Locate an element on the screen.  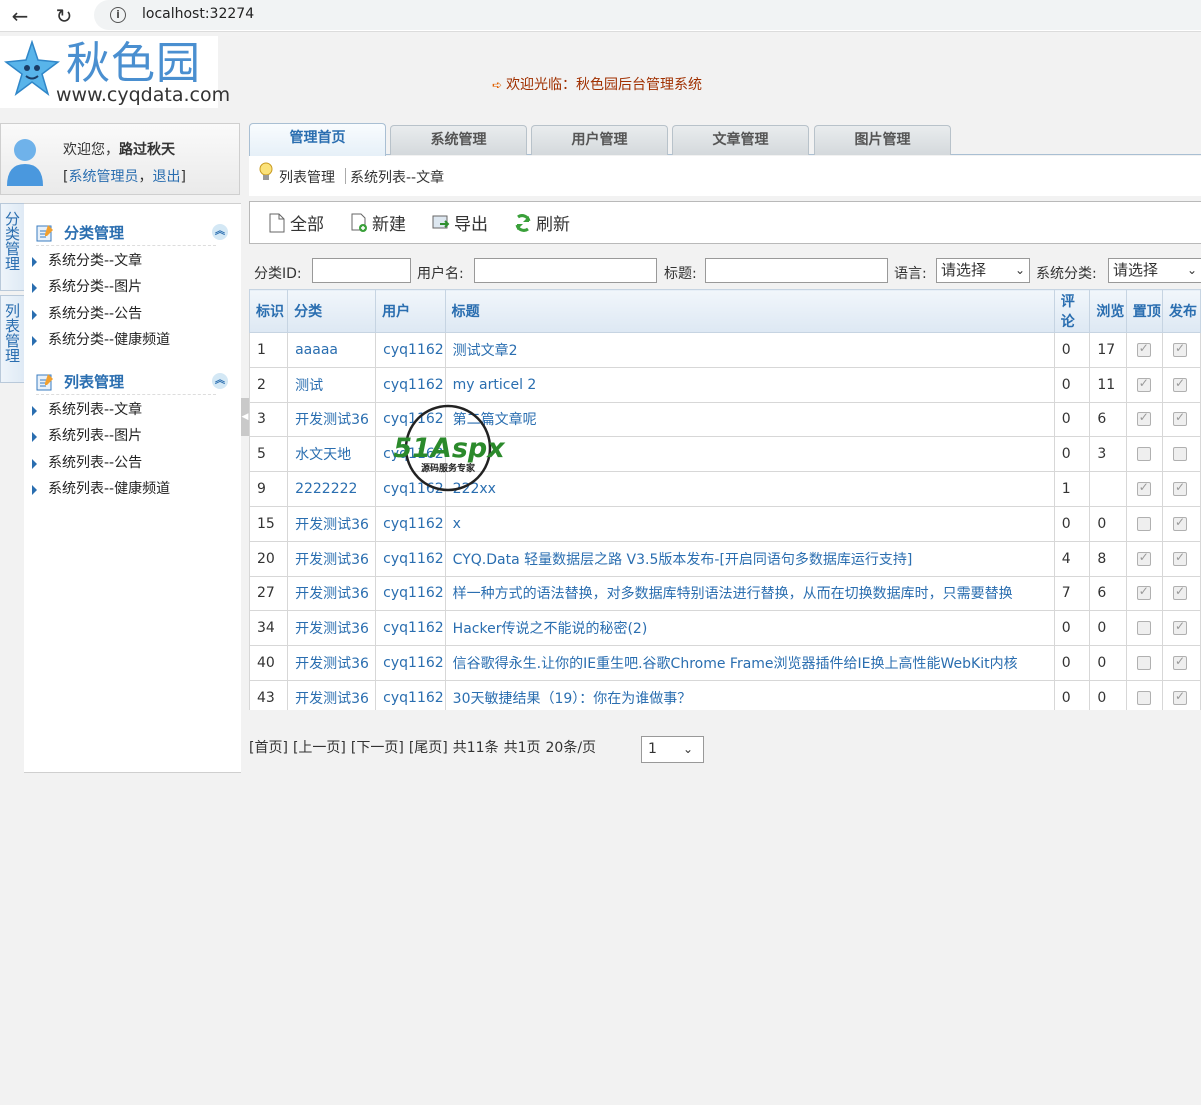
cell-category: 2222222 is located at coordinates (332, 489).